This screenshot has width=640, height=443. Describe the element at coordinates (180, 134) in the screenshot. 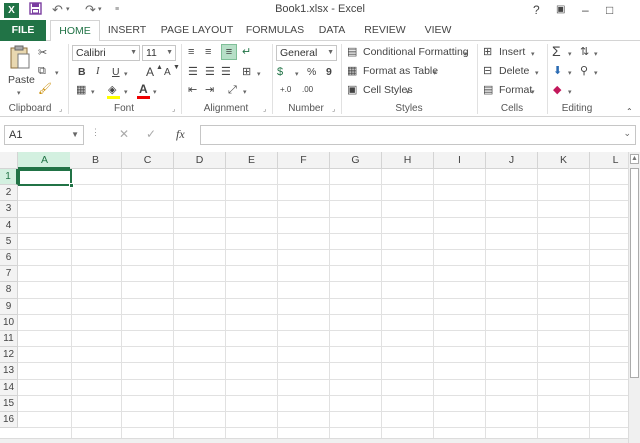

I see `insert-function-button: fx` at that location.